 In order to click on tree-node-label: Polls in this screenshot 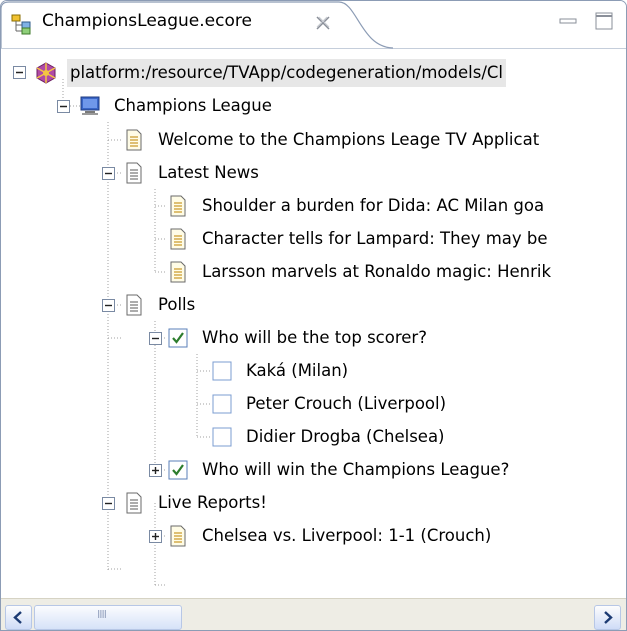, I will do `click(177, 304)`.